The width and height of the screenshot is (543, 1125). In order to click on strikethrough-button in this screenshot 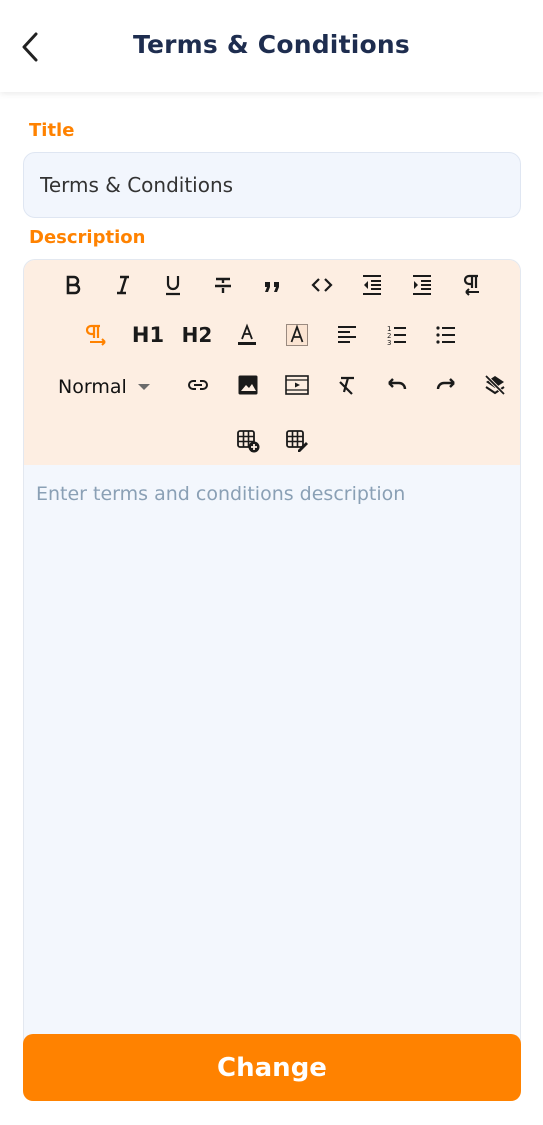, I will do `click(223, 285)`.